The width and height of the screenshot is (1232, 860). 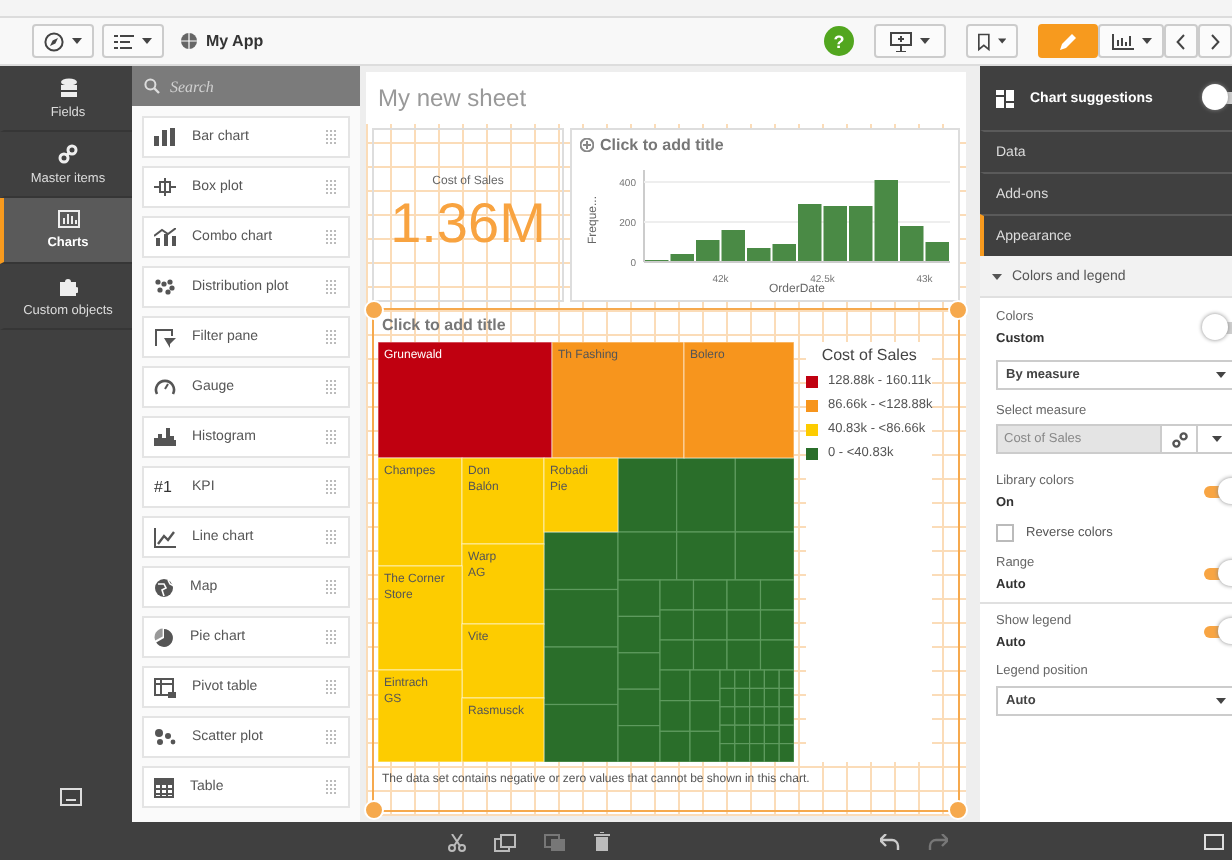 I want to click on kpi-value: 1.36M, so click(x=468, y=223).